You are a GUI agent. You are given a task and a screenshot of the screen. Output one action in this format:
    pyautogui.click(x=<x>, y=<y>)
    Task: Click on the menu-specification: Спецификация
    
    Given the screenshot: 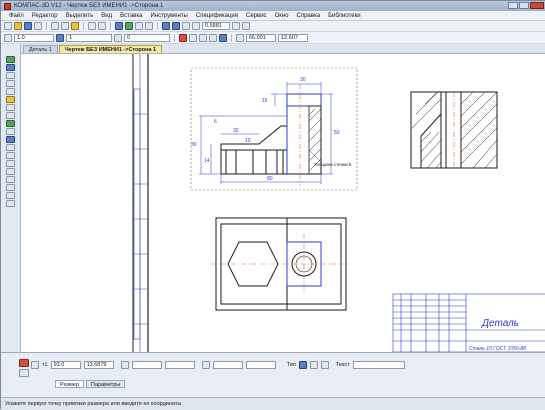 What is the action you would take?
    pyautogui.click(x=217, y=16)
    